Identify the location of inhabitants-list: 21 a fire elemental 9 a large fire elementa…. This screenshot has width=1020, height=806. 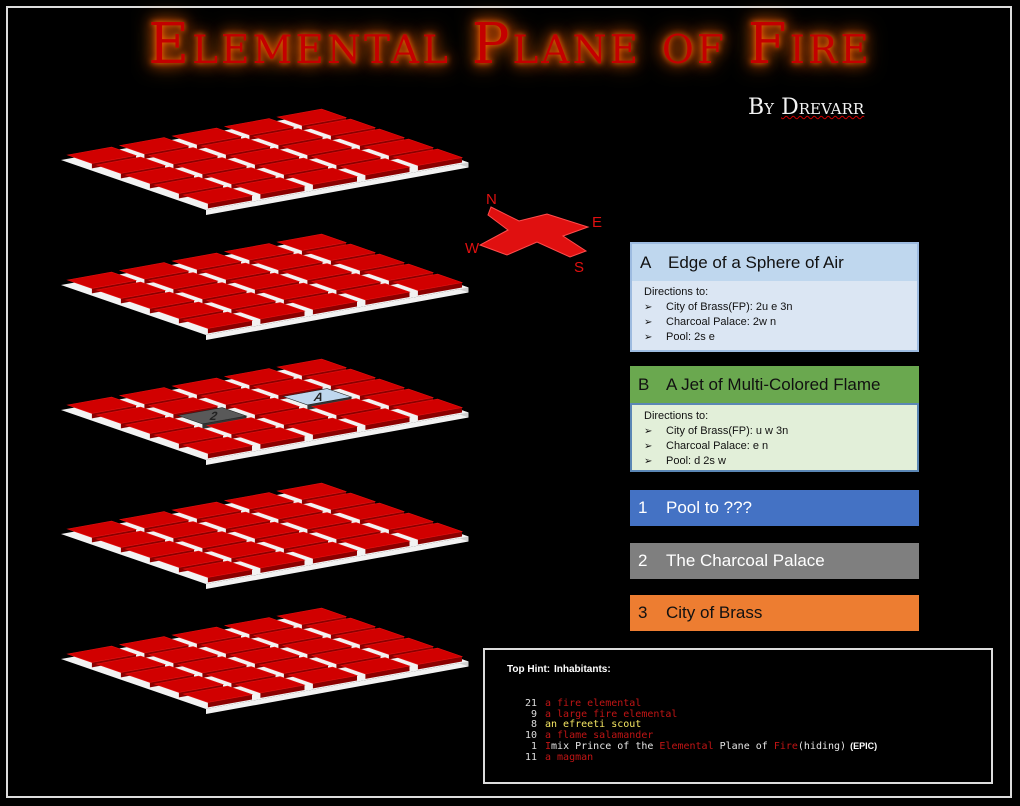
(692, 731).